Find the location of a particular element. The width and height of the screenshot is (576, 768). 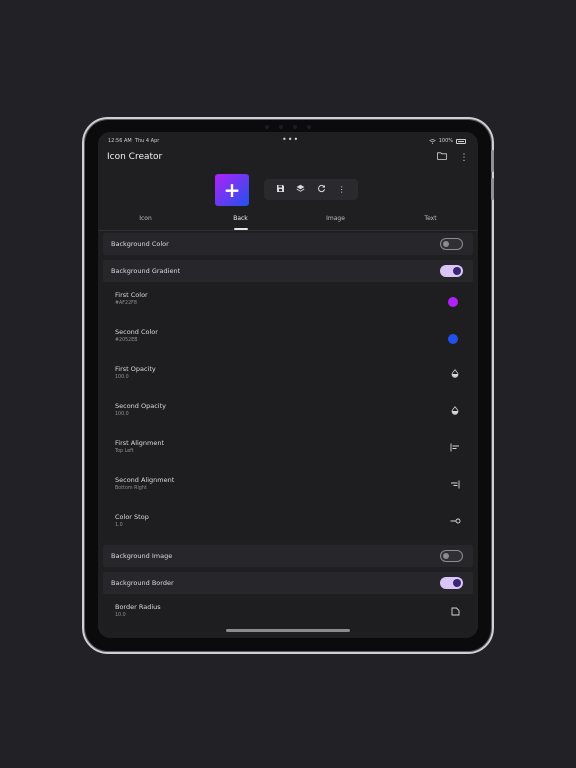

row-label: Border Radius is located at coordinates (138, 607).